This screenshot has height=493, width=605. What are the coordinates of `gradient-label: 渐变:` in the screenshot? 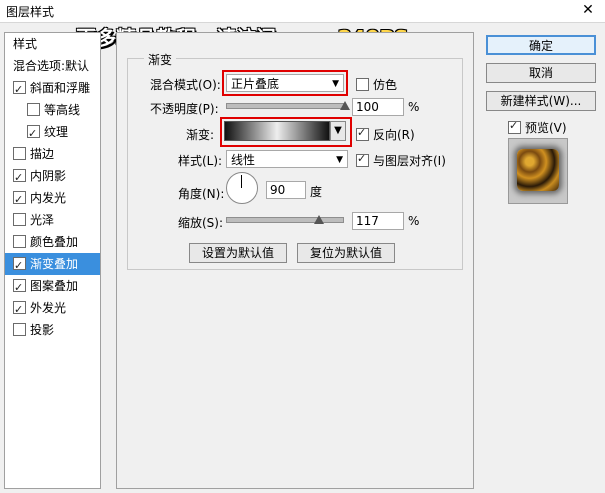 It's located at (200, 135).